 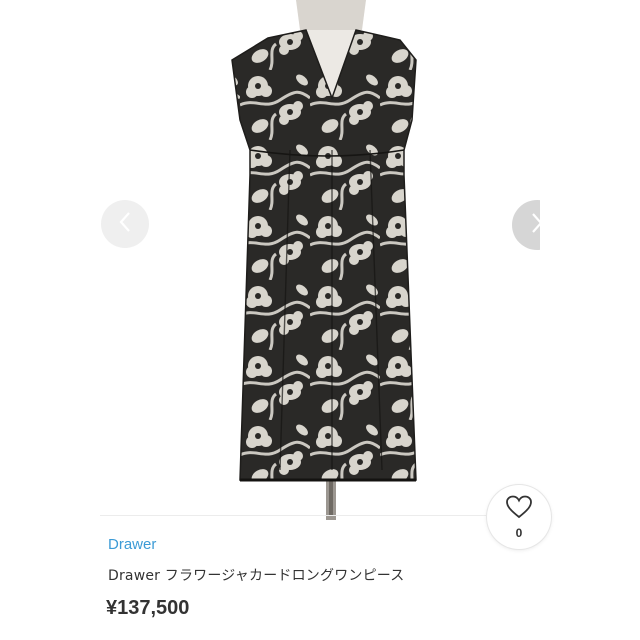 I want to click on divider, so click(x=295, y=515).